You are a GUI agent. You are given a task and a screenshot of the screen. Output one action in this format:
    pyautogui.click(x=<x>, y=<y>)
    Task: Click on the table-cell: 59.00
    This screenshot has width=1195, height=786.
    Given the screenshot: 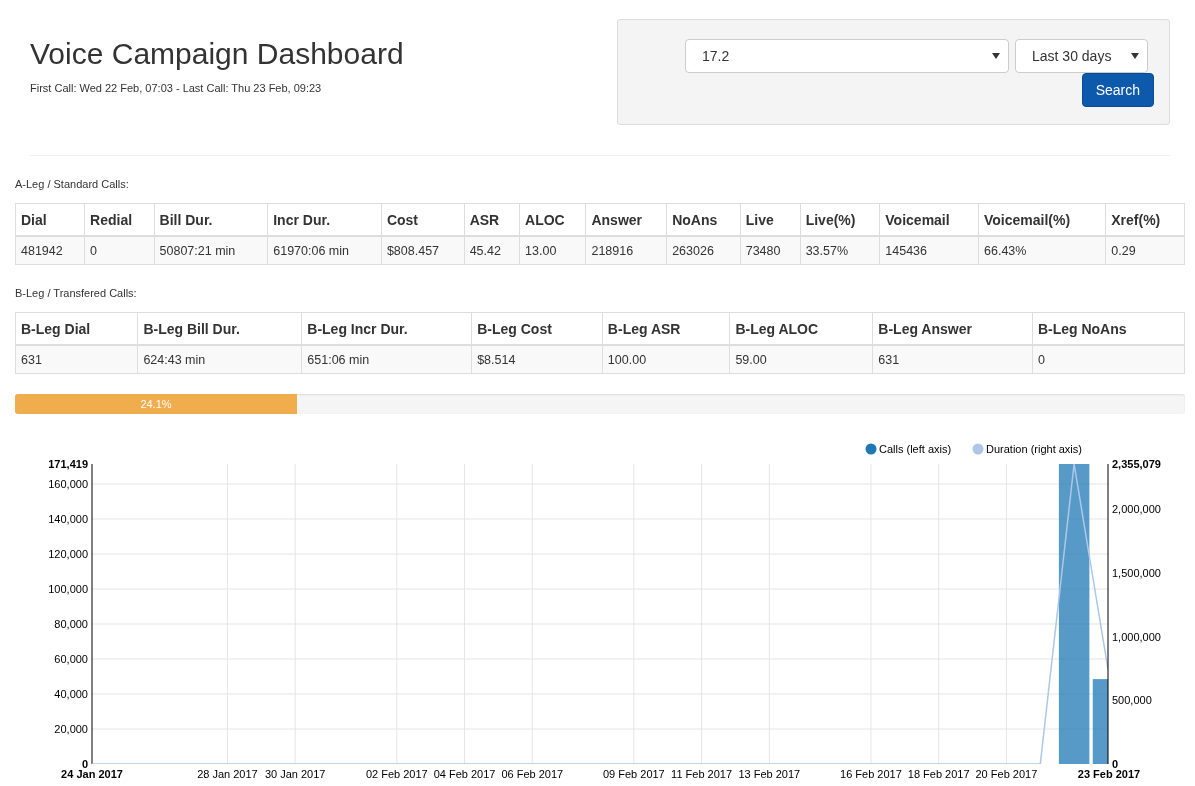 What is the action you would take?
    pyautogui.click(x=801, y=359)
    